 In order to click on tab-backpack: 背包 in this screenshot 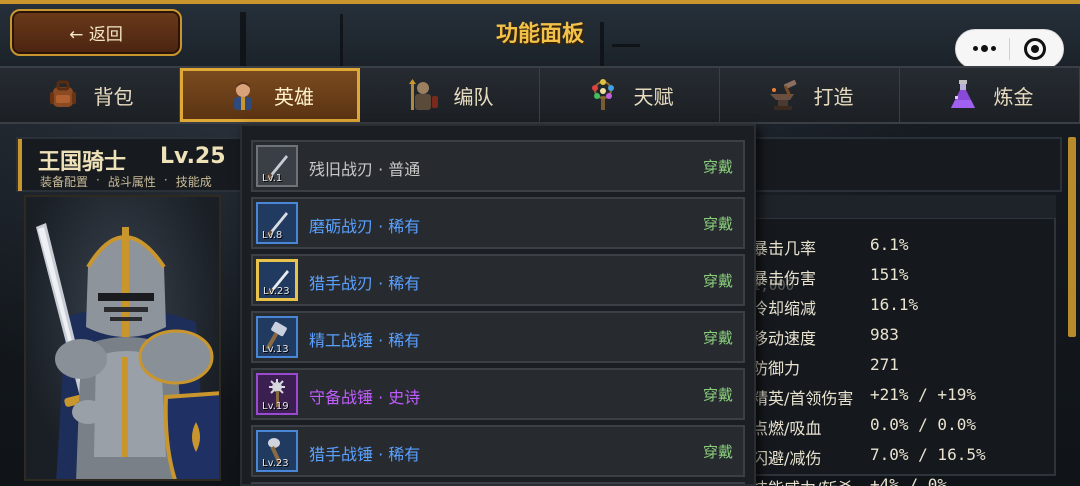, I will do `click(90, 95)`.